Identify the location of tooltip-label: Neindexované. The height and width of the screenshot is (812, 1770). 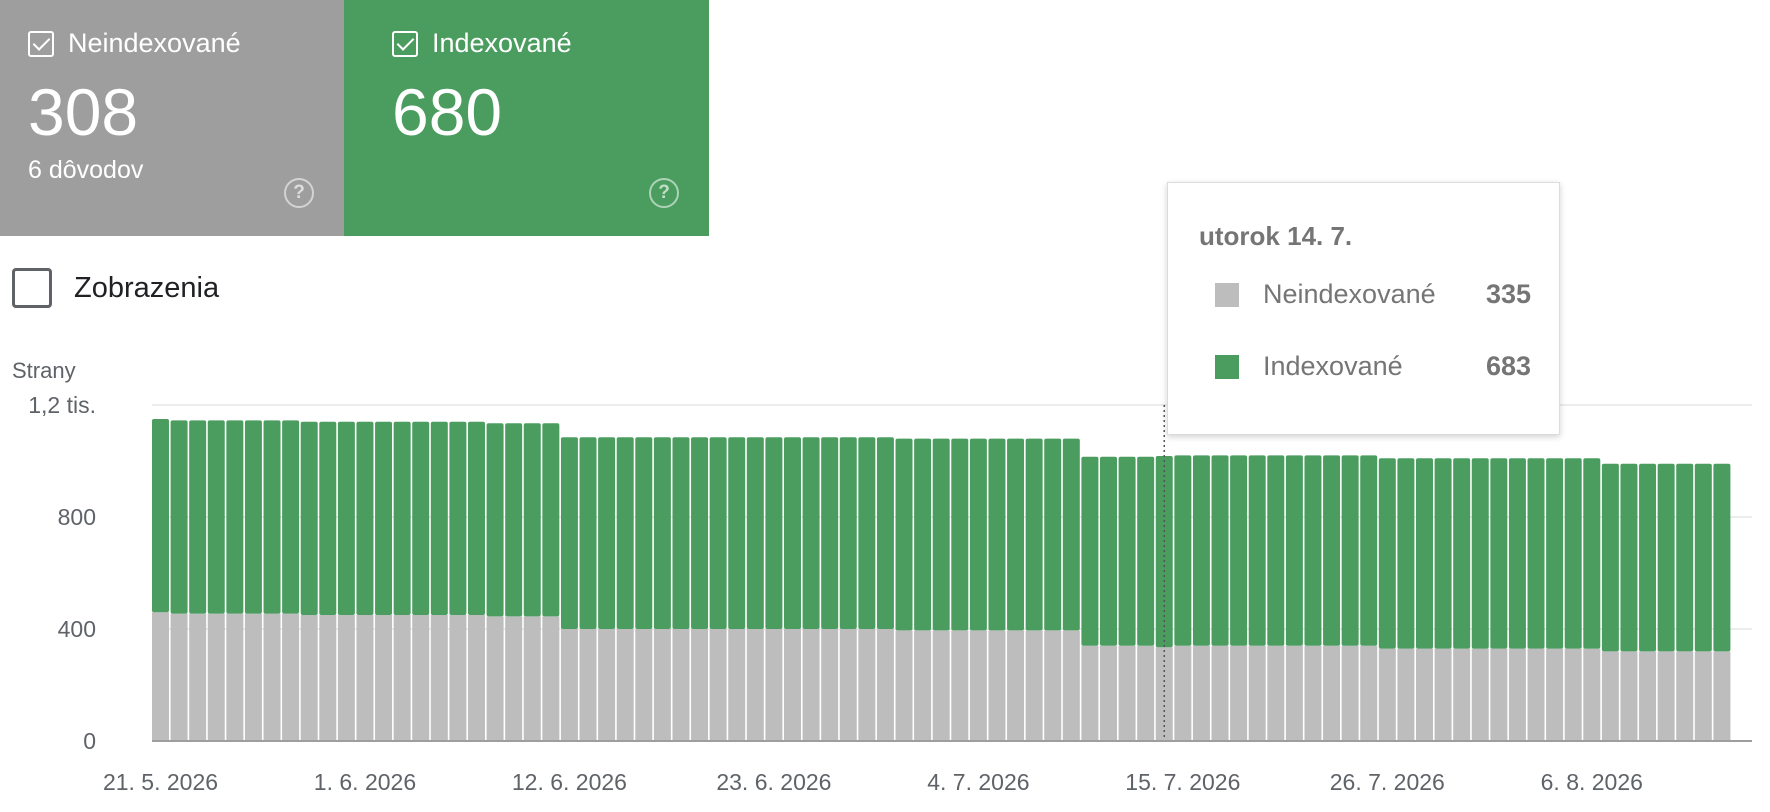
(1349, 294).